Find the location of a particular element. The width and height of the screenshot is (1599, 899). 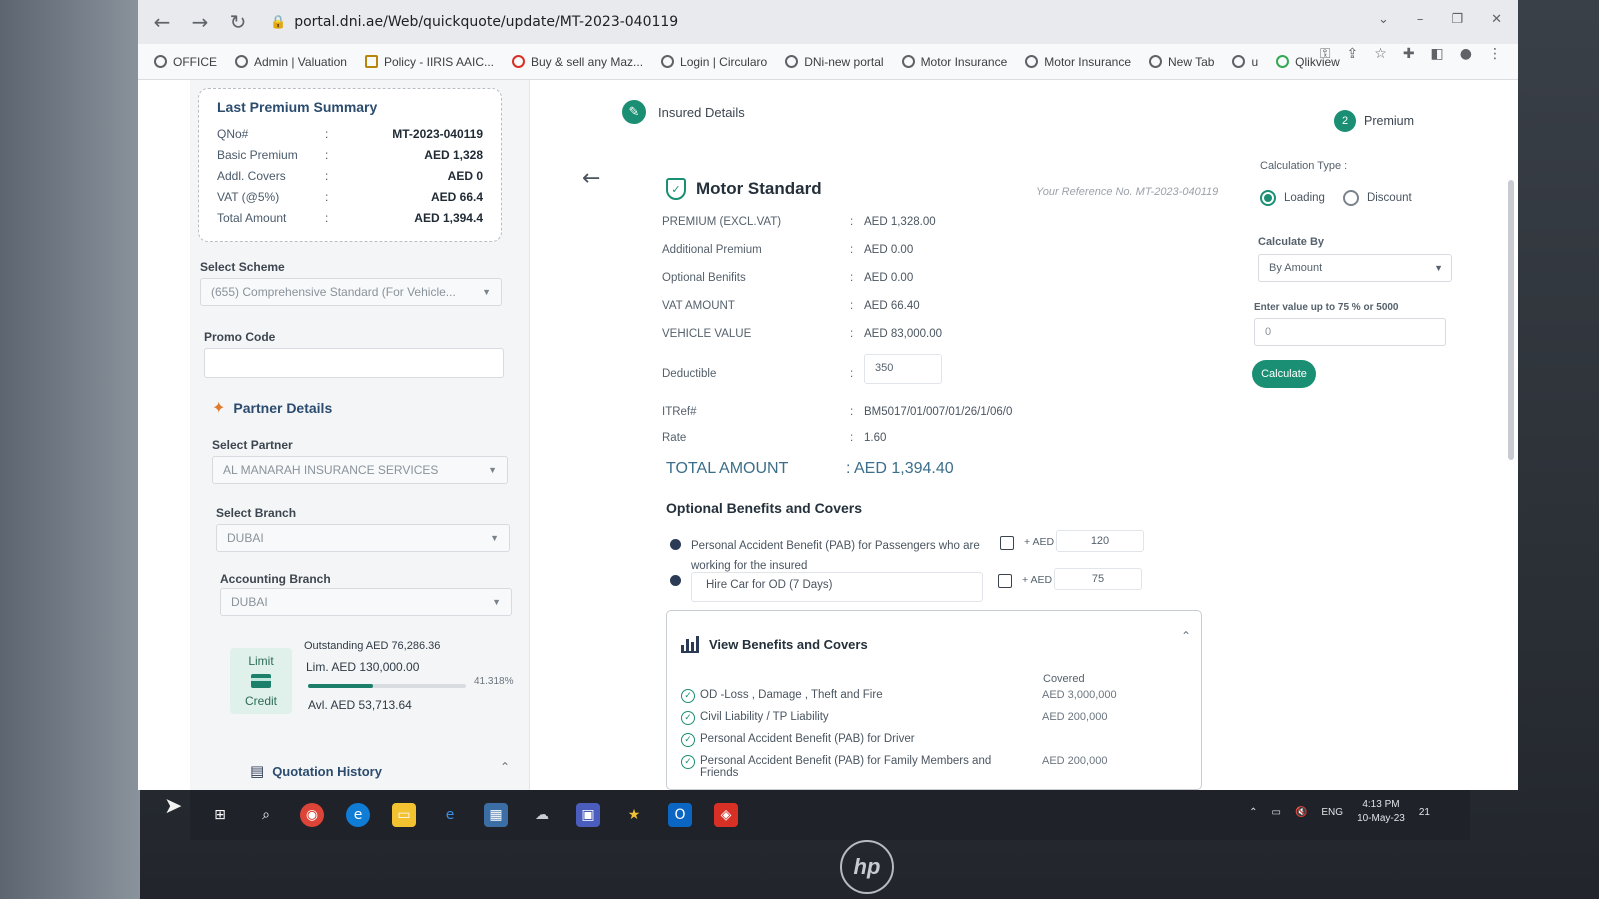

bookmark-item: Admin | Valuation is located at coordinates (291, 62).